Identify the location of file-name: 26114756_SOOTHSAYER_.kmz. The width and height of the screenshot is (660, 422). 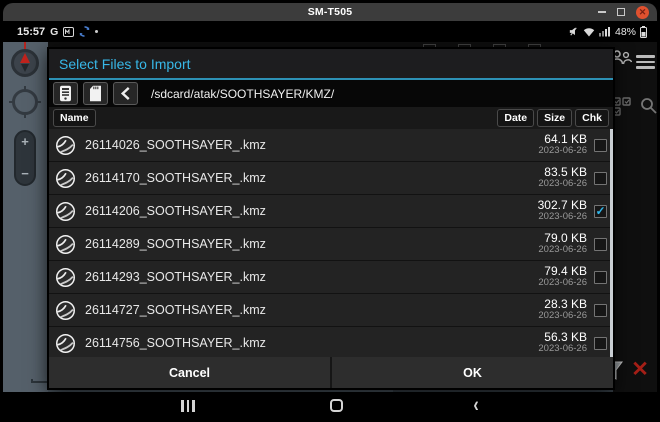
(175, 343).